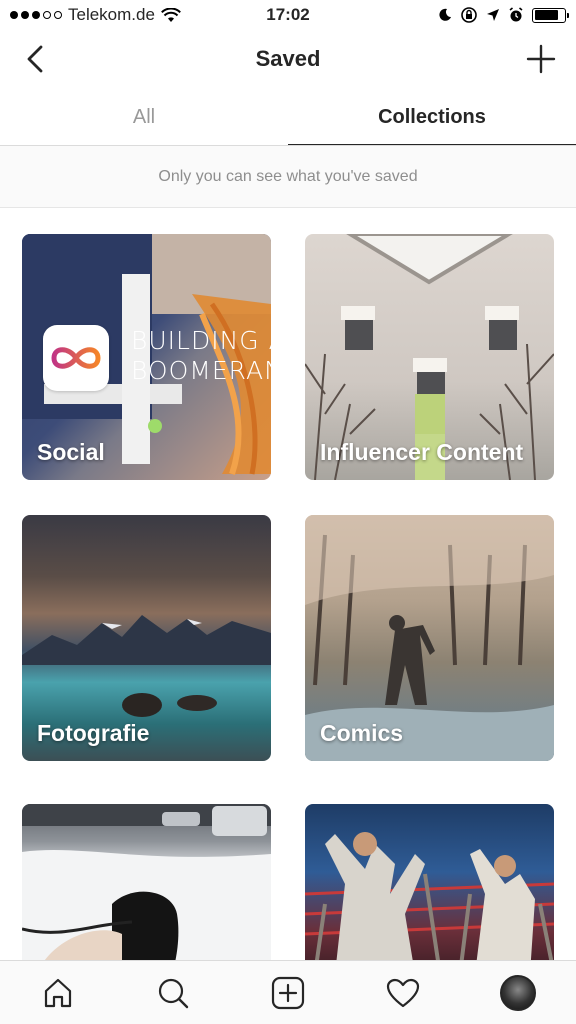 The width and height of the screenshot is (576, 1024). What do you see at coordinates (422, 452) in the screenshot?
I see `collection-label: Influencer Content` at bounding box center [422, 452].